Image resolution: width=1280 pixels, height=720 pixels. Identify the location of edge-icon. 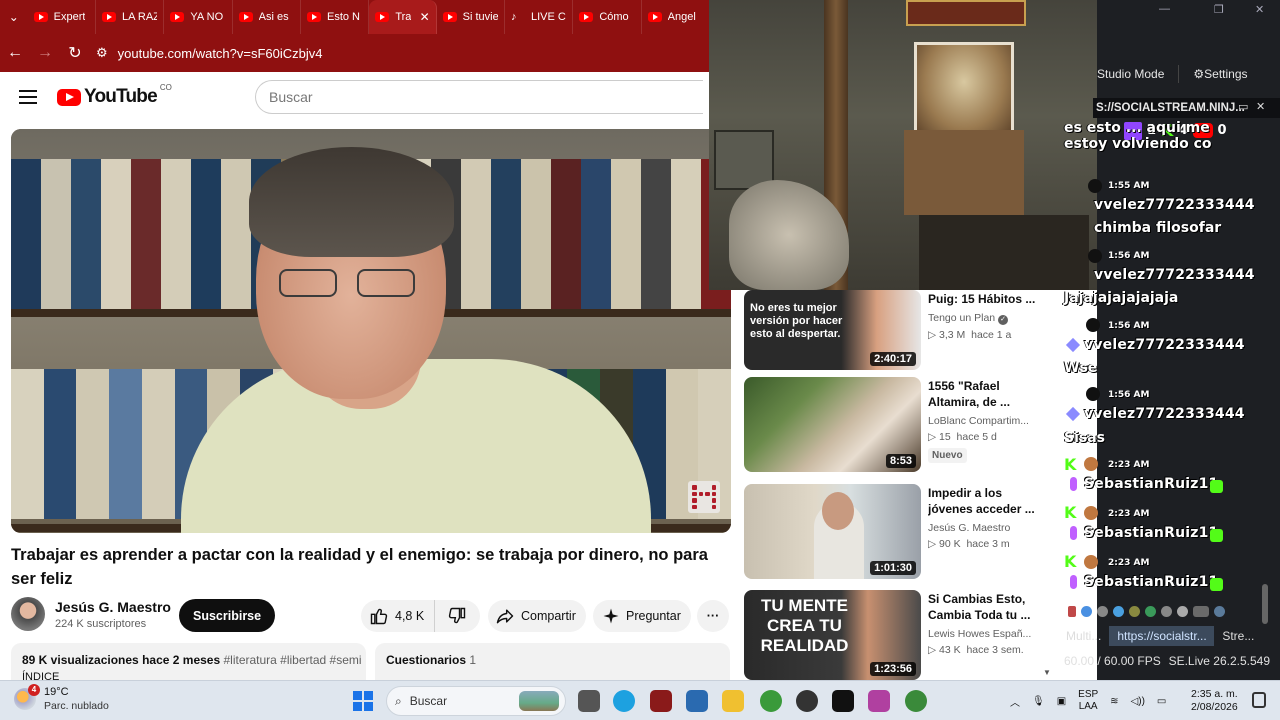
(624, 701).